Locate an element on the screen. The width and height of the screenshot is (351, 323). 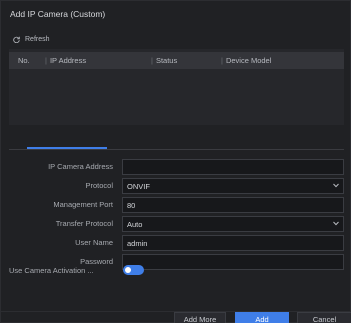
protocol-row: Protocol ONVIF is located at coordinates (176, 186).